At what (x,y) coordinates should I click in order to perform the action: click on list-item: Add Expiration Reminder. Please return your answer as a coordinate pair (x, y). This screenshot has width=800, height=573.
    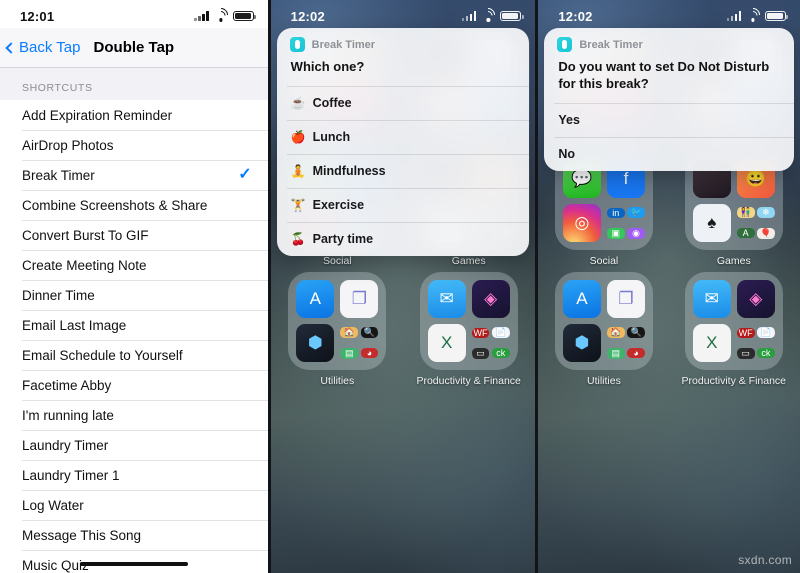
    Looking at the image, I should click on (134, 115).